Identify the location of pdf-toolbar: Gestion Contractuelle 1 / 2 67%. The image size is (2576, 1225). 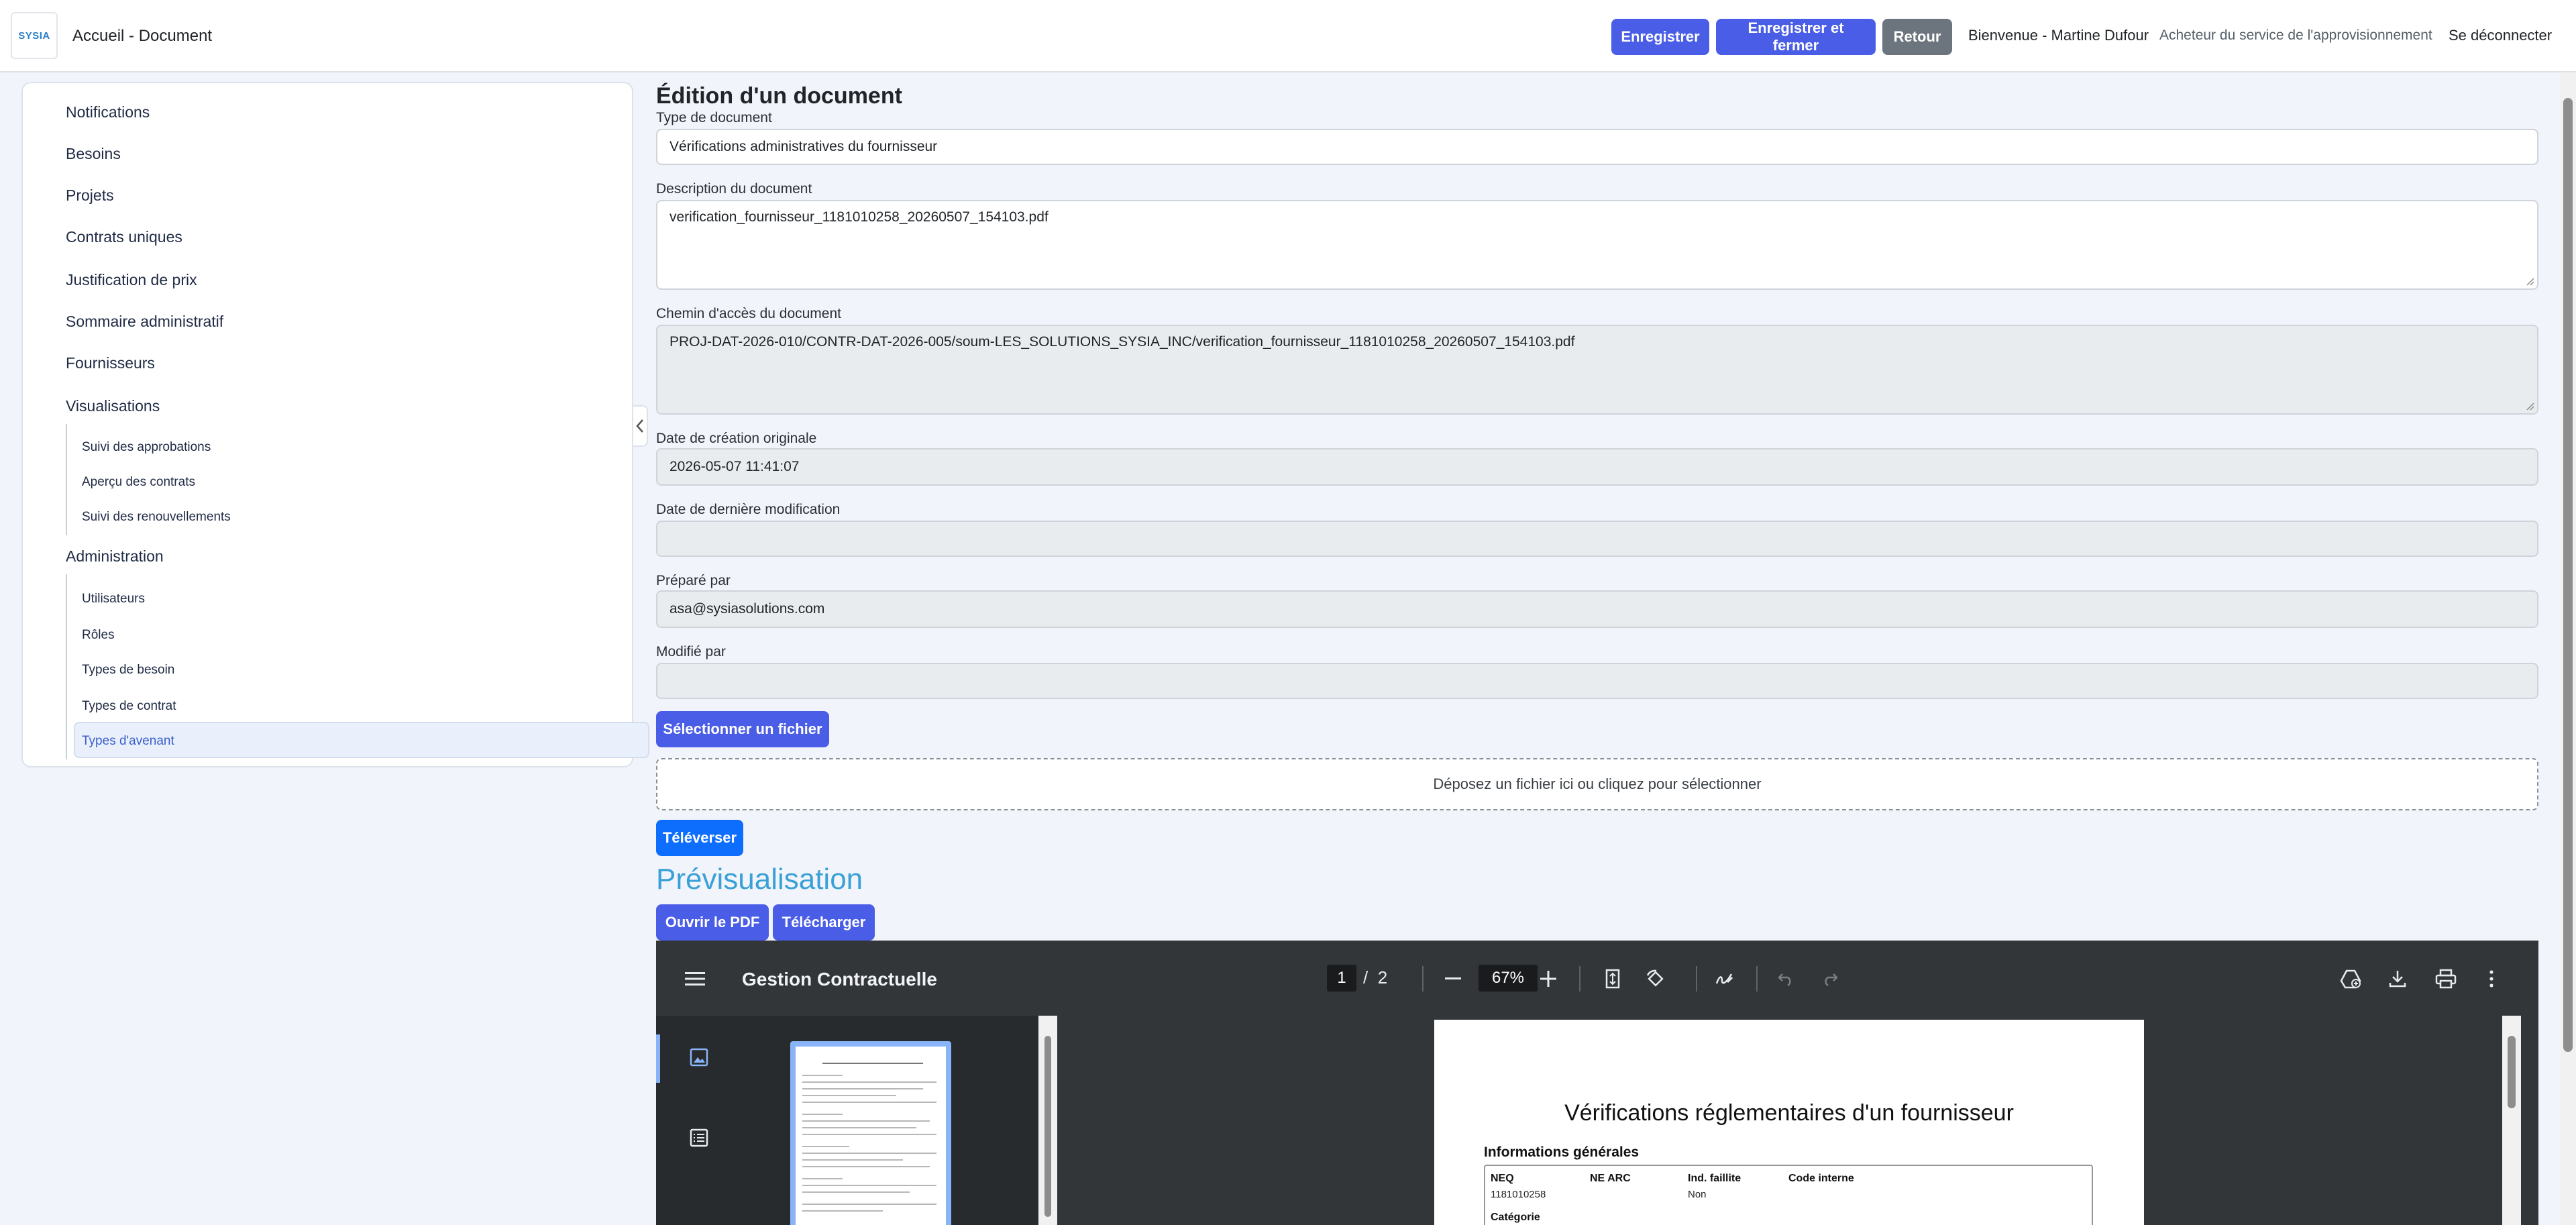
(1597, 978).